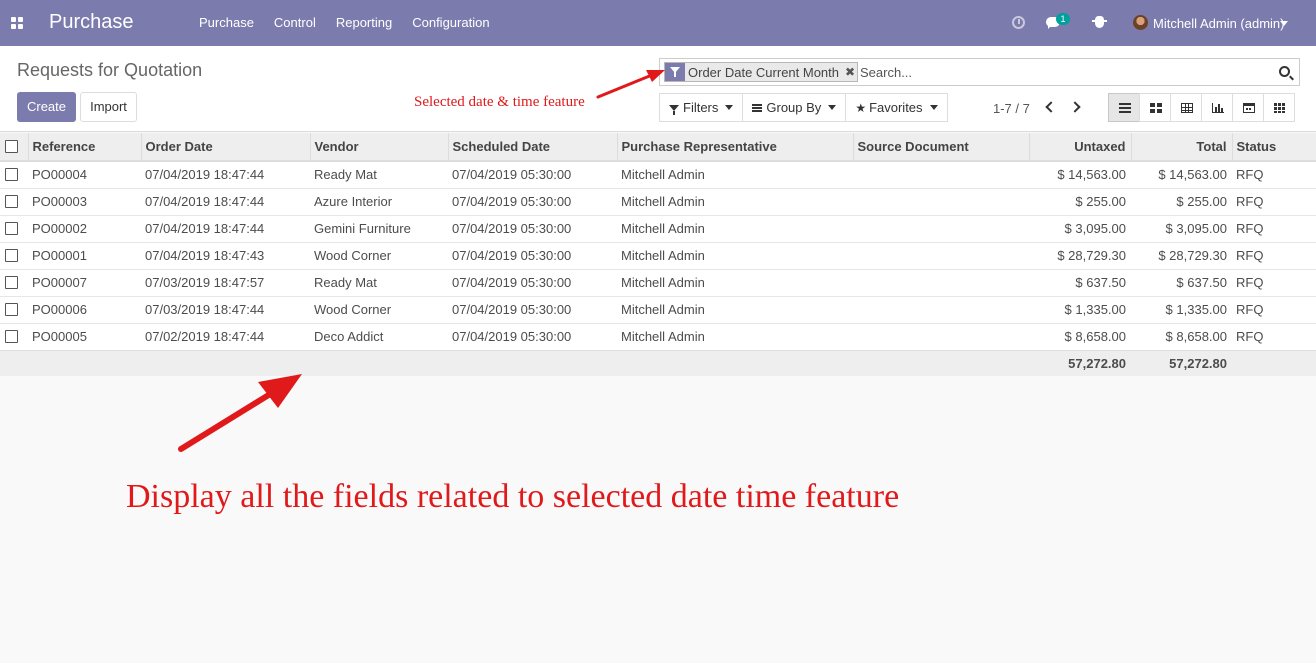 This screenshot has width=1316, height=663. Describe the element at coordinates (701, 107) in the screenshot. I see `filters-button: Filters` at that location.